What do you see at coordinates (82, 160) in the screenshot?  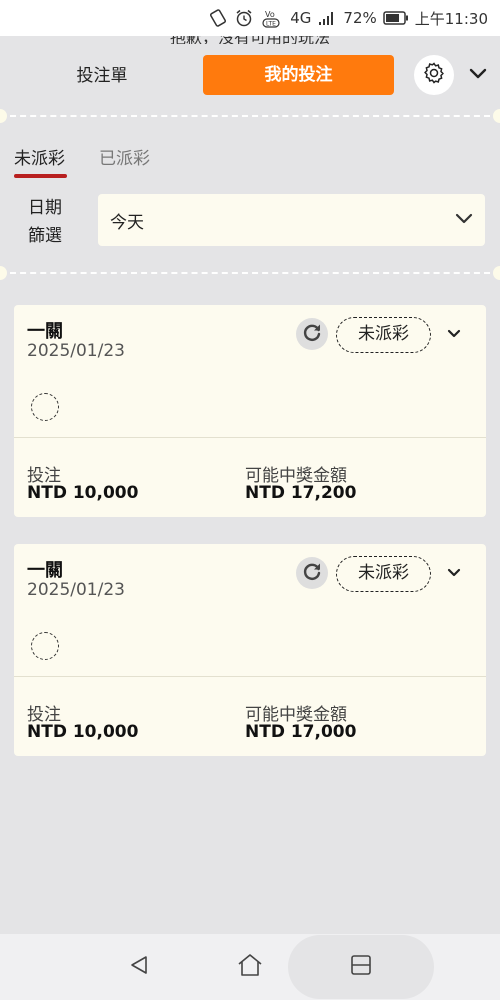 I see `settlement-tabs: 未派彩 已派彩` at bounding box center [82, 160].